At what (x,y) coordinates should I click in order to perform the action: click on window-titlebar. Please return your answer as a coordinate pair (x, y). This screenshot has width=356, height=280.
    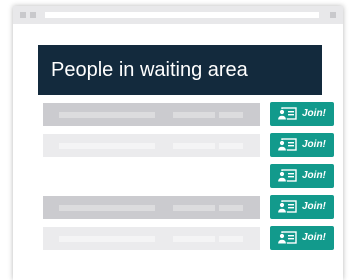
    Looking at the image, I should click on (178, 15).